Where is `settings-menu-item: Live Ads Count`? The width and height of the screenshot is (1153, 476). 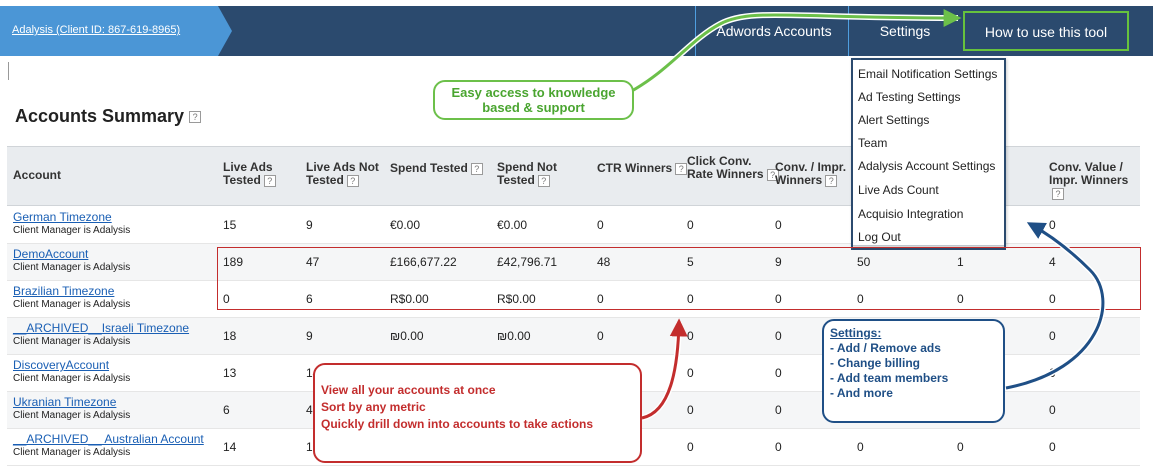 settings-menu-item: Live Ads Count is located at coordinates (898, 190).